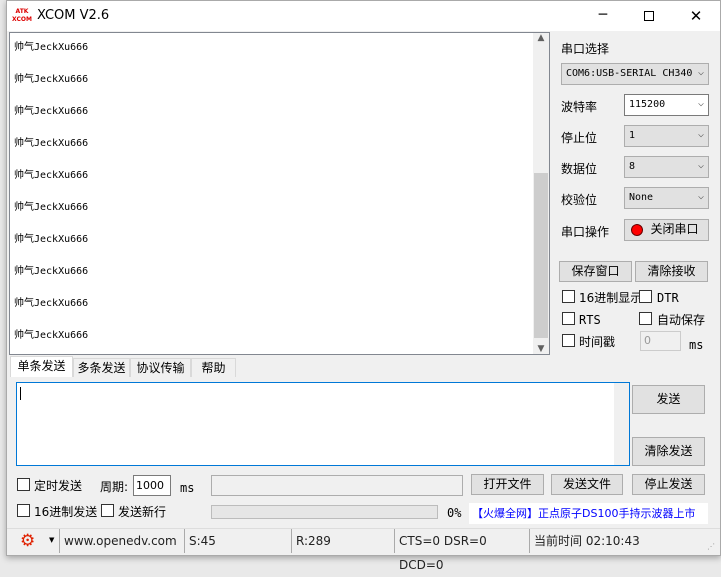  Describe the element at coordinates (629, 73) in the screenshot. I see `port-value: COM6:USB-SERIAL CH340` at that location.